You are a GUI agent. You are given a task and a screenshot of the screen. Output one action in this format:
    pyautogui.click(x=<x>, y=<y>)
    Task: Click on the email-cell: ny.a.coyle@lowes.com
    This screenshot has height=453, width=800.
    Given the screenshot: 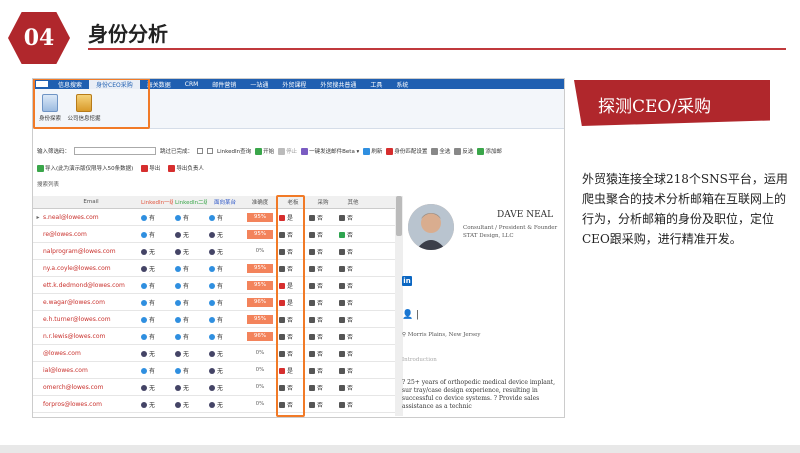 What is the action you would take?
    pyautogui.click(x=90, y=268)
    